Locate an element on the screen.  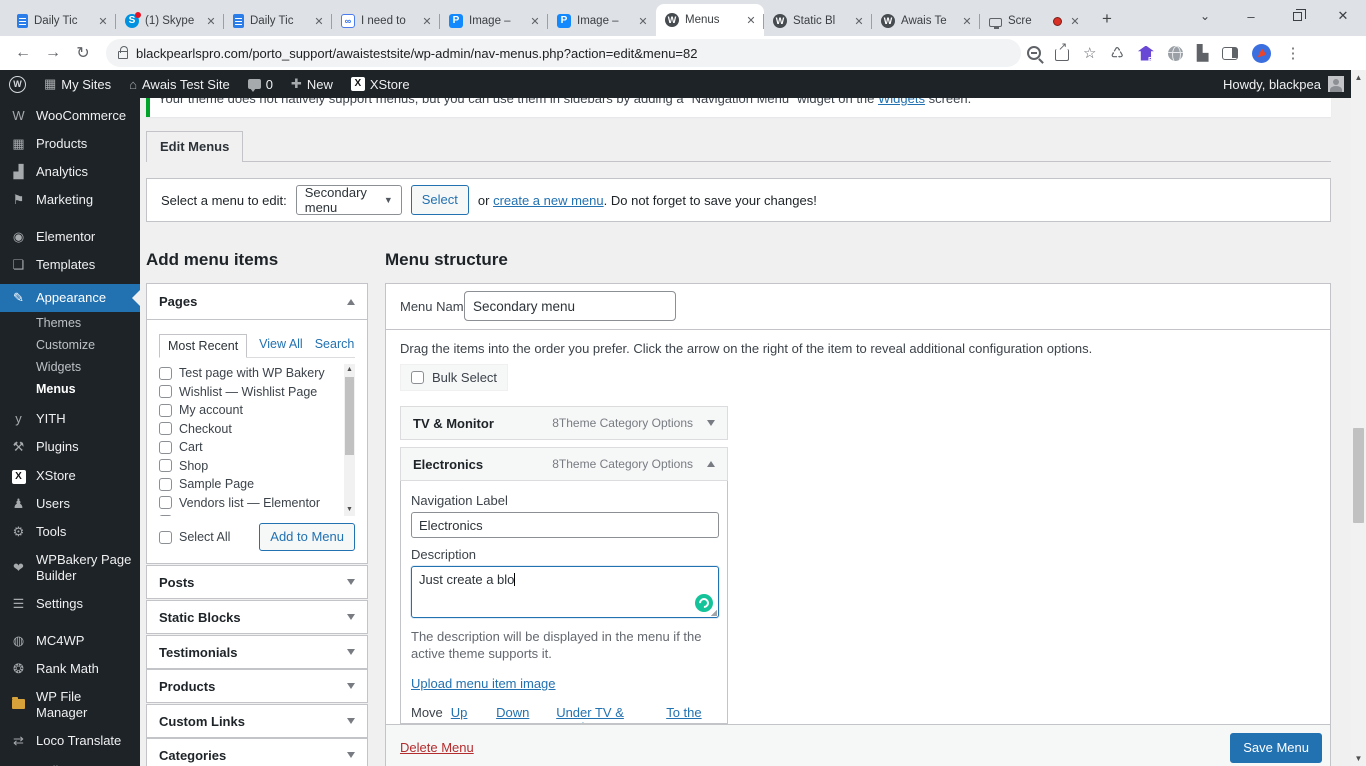
accordion-custom-links: Custom Links is located at coordinates (257, 721).